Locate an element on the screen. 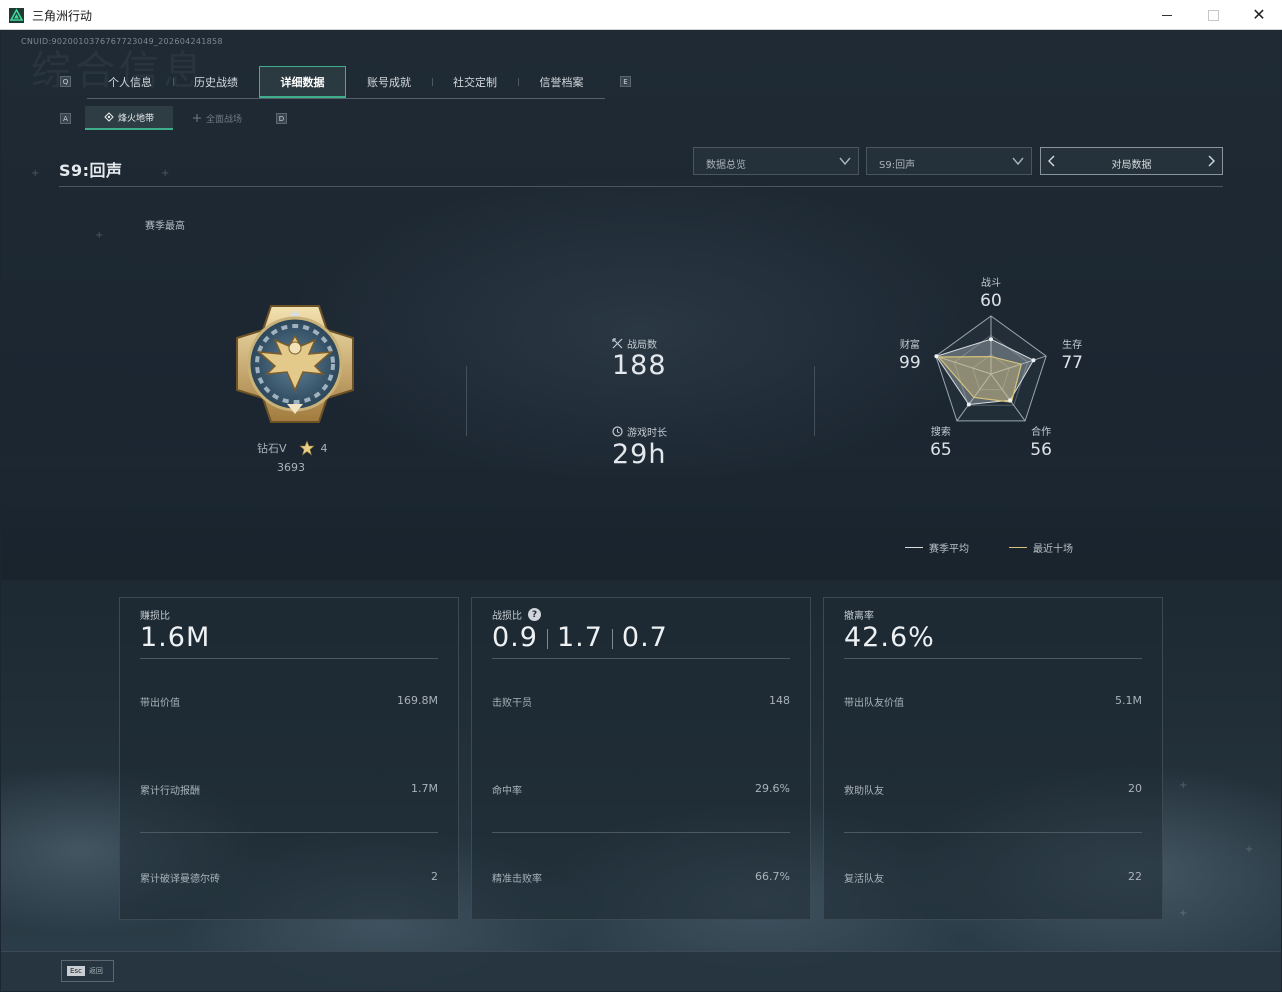 This screenshot has width=1282, height=992. legend-recent-ten-swatch is located at coordinates (1018, 547).